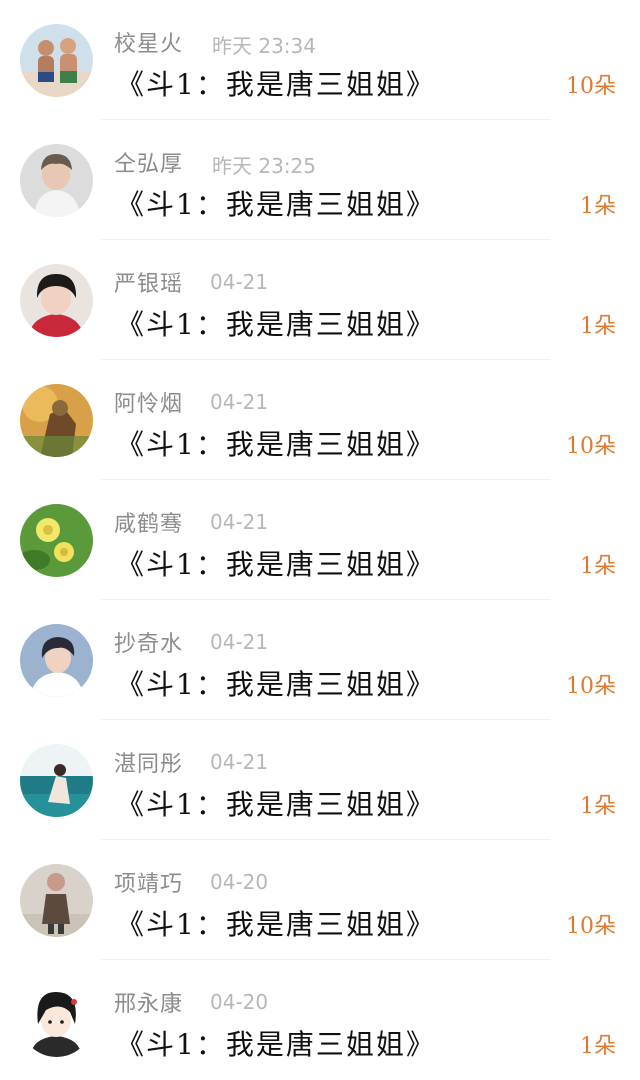  I want to click on send-time: 昨天 23:34, so click(264, 46).